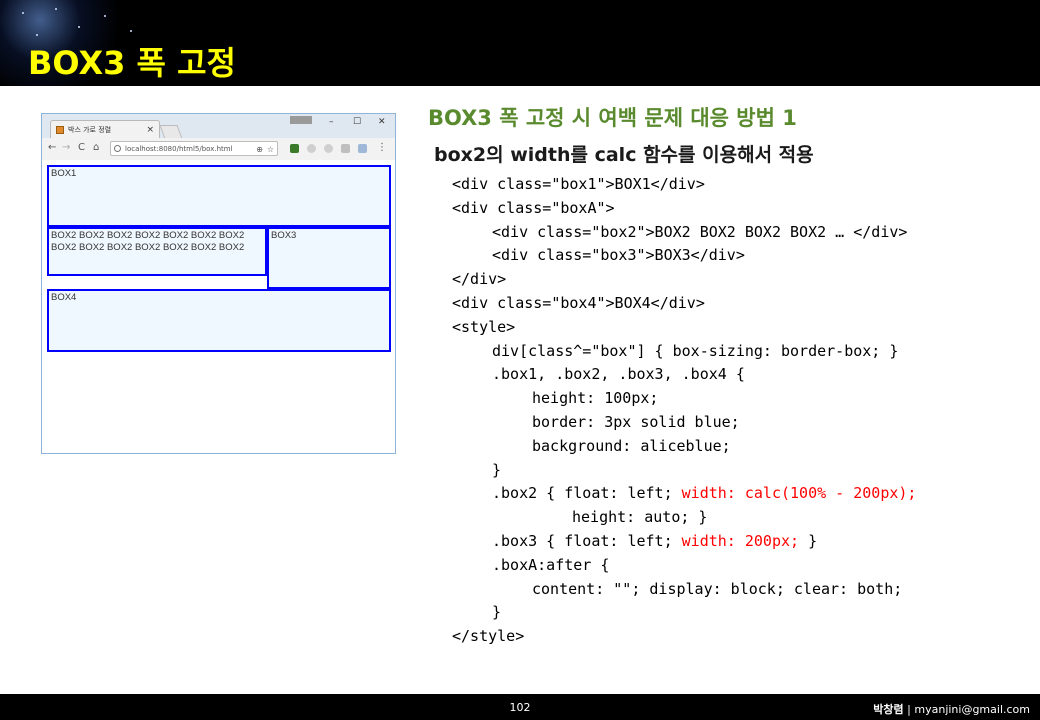  Describe the element at coordinates (578, 302) in the screenshot. I see `code-text: <div class="box4">BOX4</div>` at that location.